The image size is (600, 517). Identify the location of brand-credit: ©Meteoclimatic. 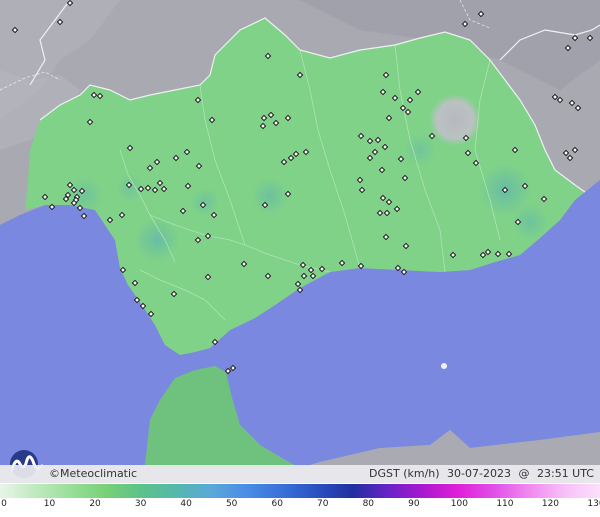
(93, 474).